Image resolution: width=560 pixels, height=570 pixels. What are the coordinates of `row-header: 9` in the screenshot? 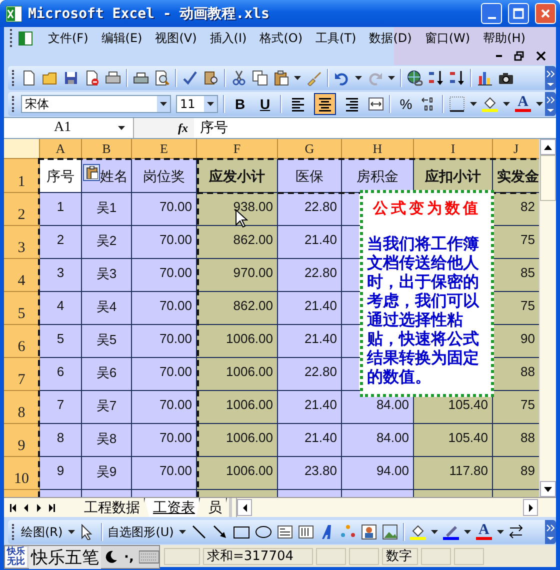 It's located at (22, 446).